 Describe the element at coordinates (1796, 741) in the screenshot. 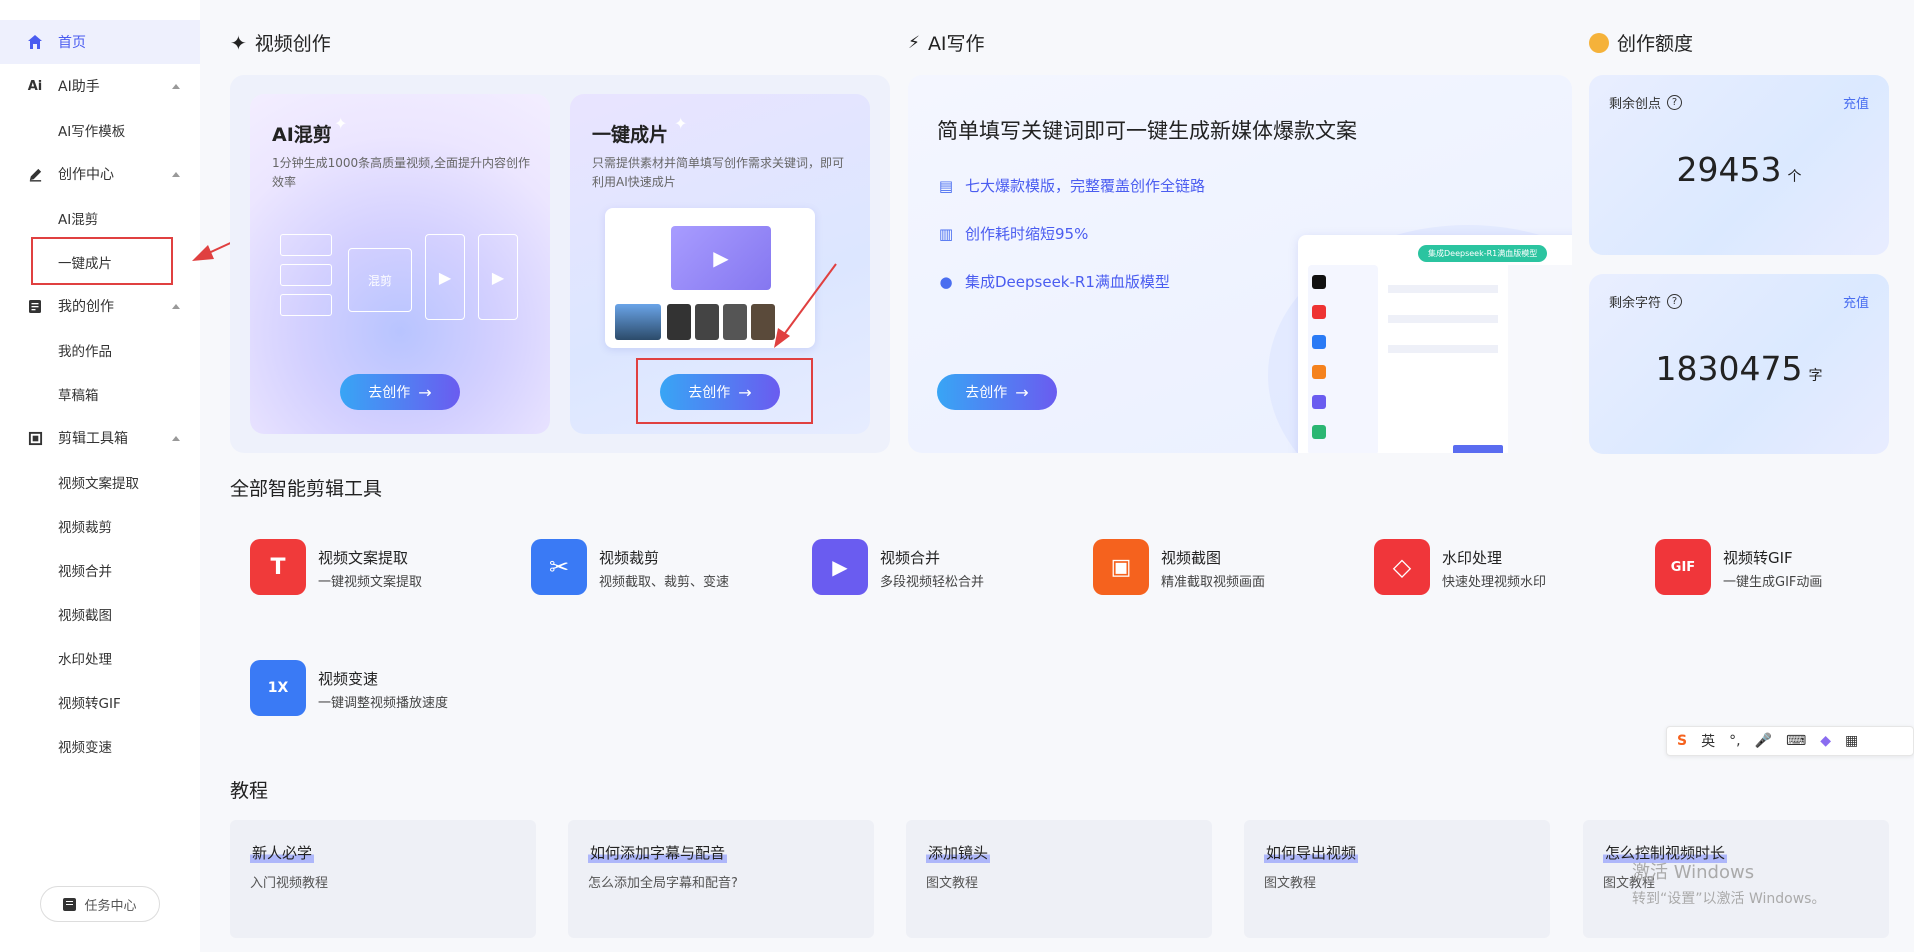

I see `keyboard-icon: ⌨` at that location.